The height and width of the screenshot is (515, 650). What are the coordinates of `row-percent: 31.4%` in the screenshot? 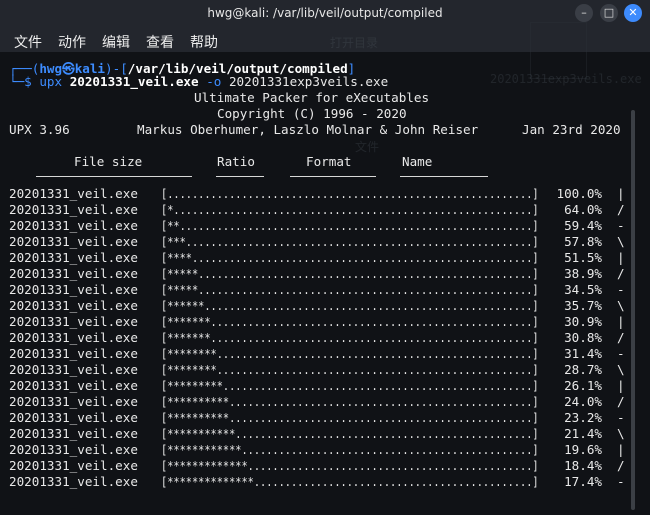 It's located at (583, 353).